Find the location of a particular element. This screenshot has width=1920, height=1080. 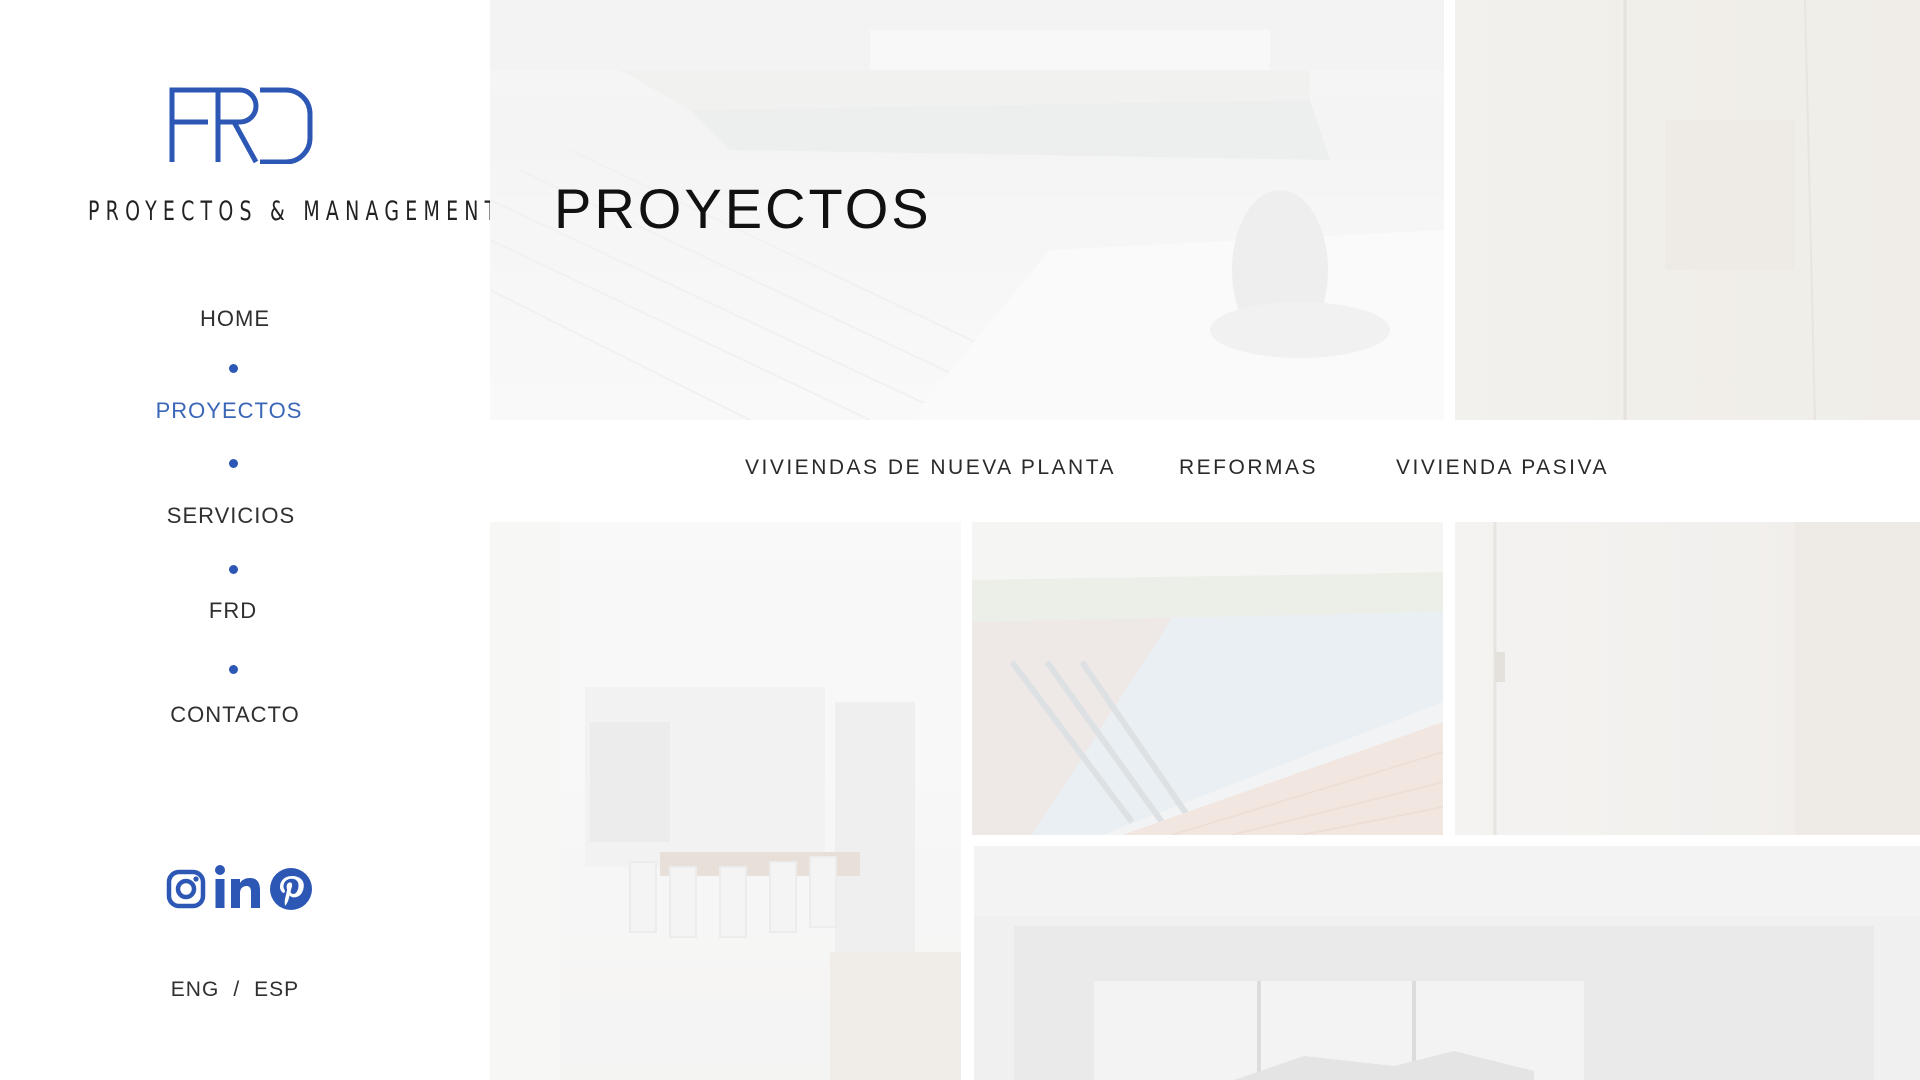

project-image-interior-wall is located at coordinates (1687, 210).